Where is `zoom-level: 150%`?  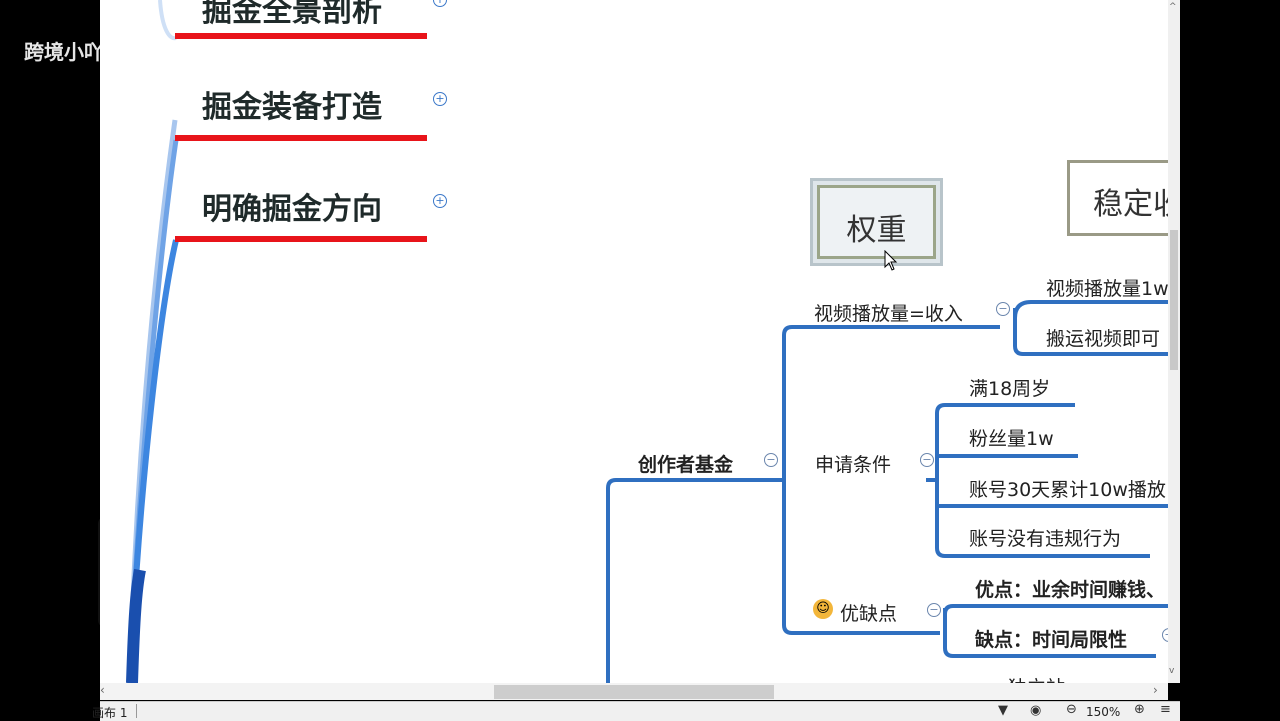
zoom-level: 150% is located at coordinates (1103, 712).